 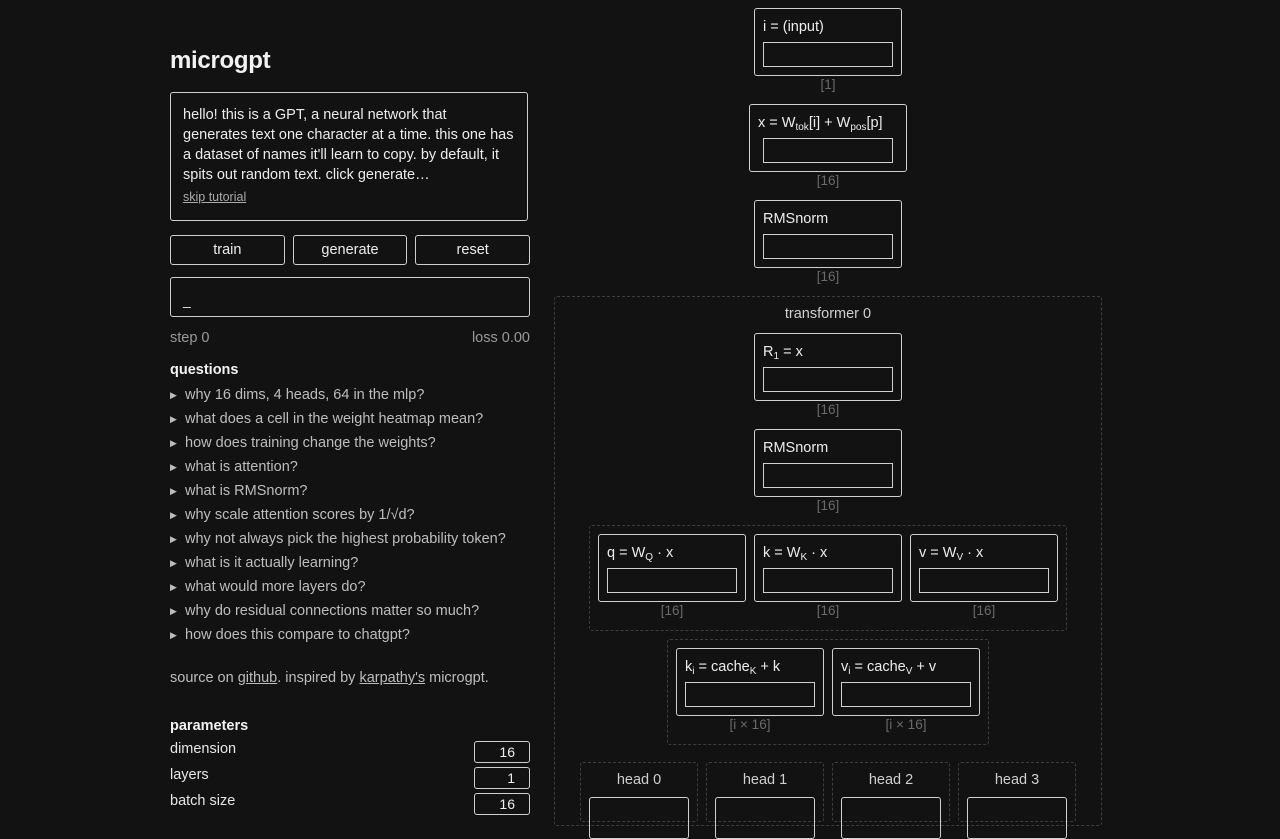 I want to click on transformer-title: transformer 0, so click(x=828, y=314).